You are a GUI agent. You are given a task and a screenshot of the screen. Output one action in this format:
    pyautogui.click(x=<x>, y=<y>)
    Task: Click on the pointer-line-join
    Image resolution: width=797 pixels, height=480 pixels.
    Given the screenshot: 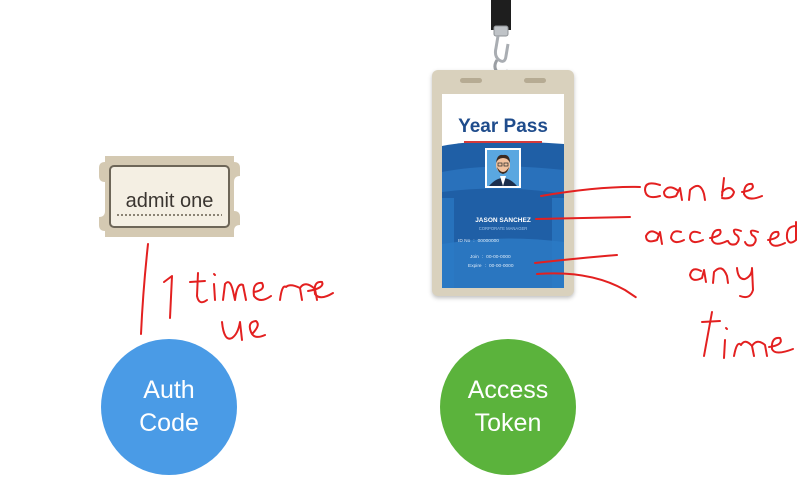 What is the action you would take?
    pyautogui.click(x=576, y=259)
    